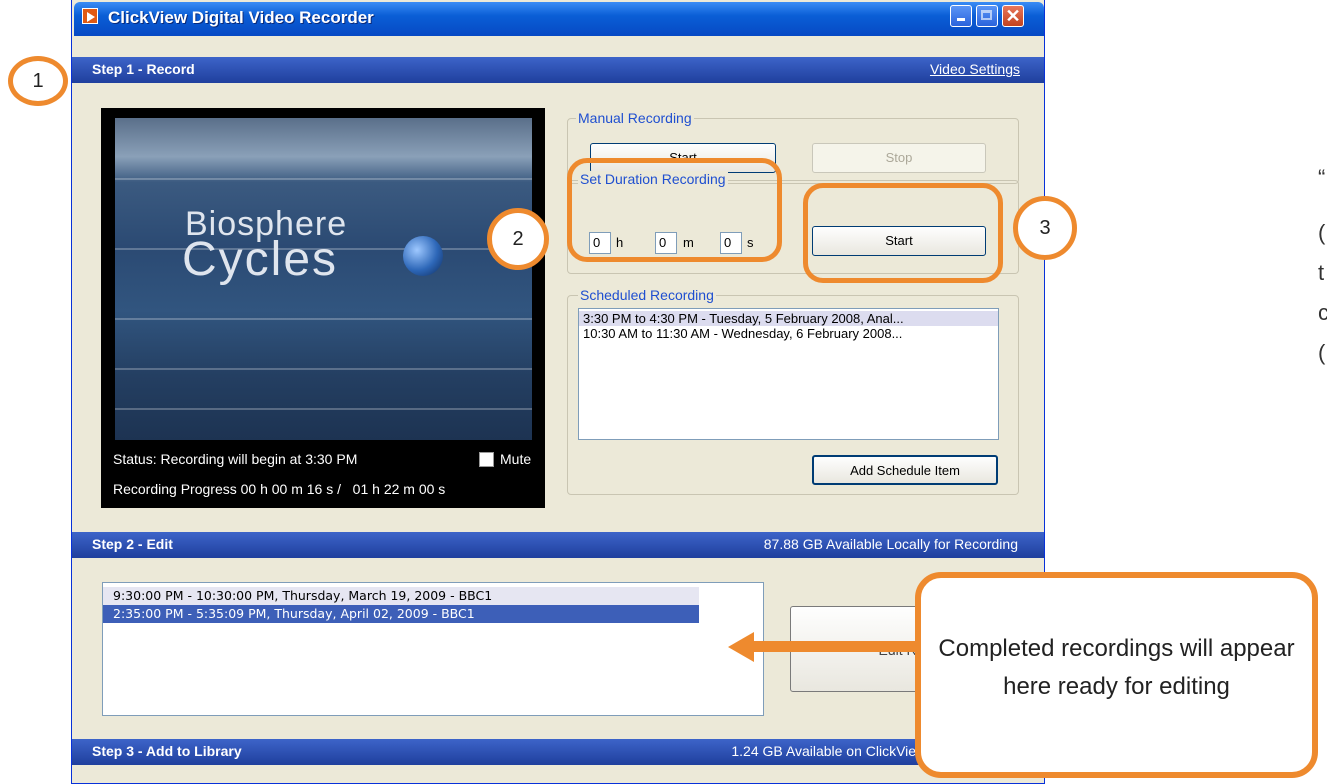  What do you see at coordinates (1045, 228) in the screenshot?
I see `step-number-3: 3` at bounding box center [1045, 228].